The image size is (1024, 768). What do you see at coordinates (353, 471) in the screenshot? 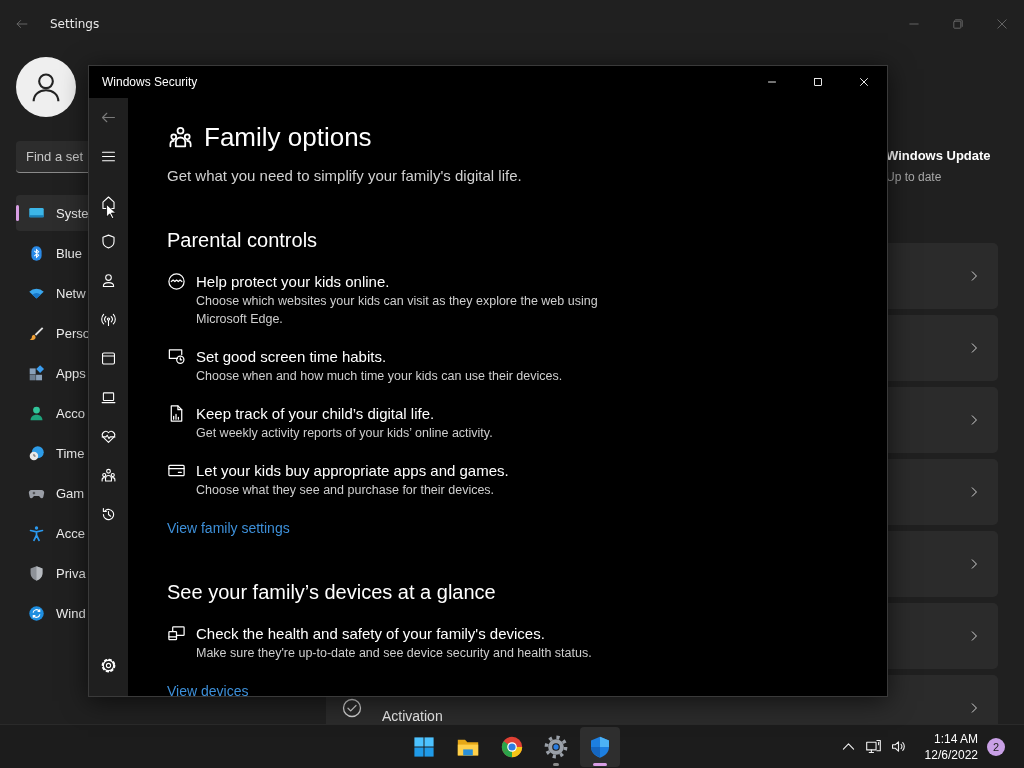
I see `feature-title: Let your kids buy appropriate apps and games.` at bounding box center [353, 471].